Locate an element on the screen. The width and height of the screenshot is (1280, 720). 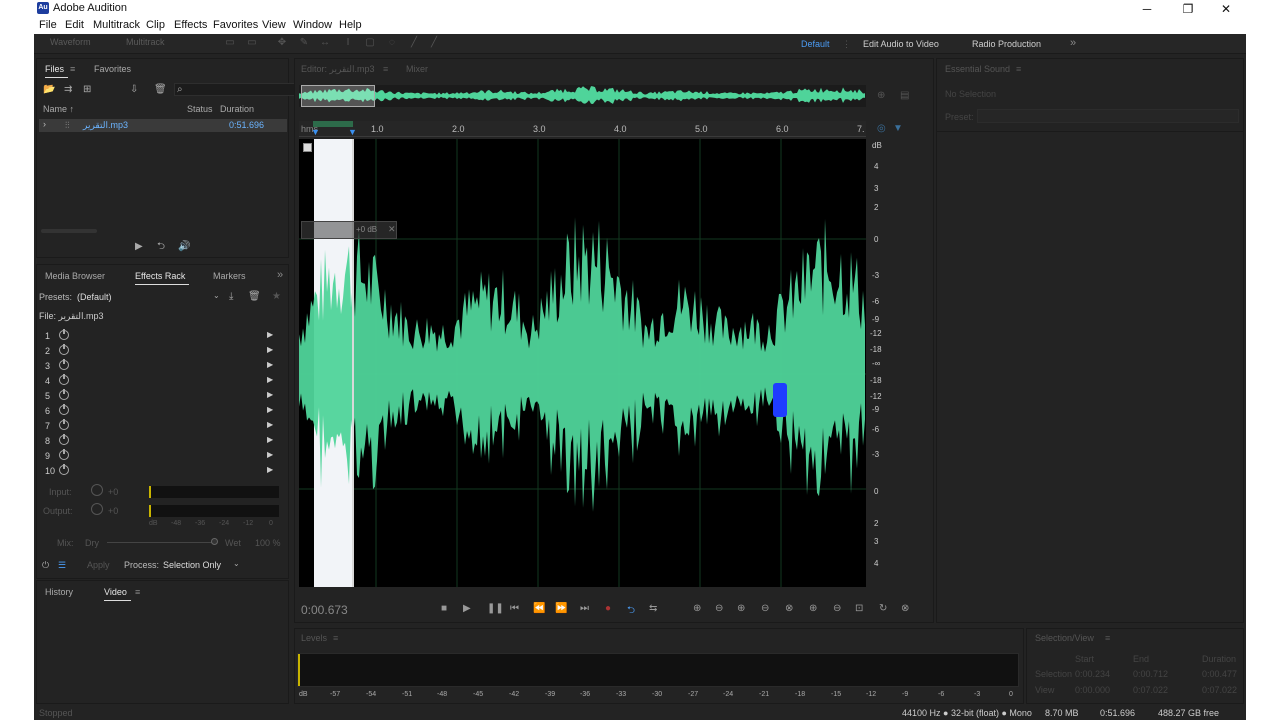
spectral-display-icon: ▭ is located at coordinates (230, 43).